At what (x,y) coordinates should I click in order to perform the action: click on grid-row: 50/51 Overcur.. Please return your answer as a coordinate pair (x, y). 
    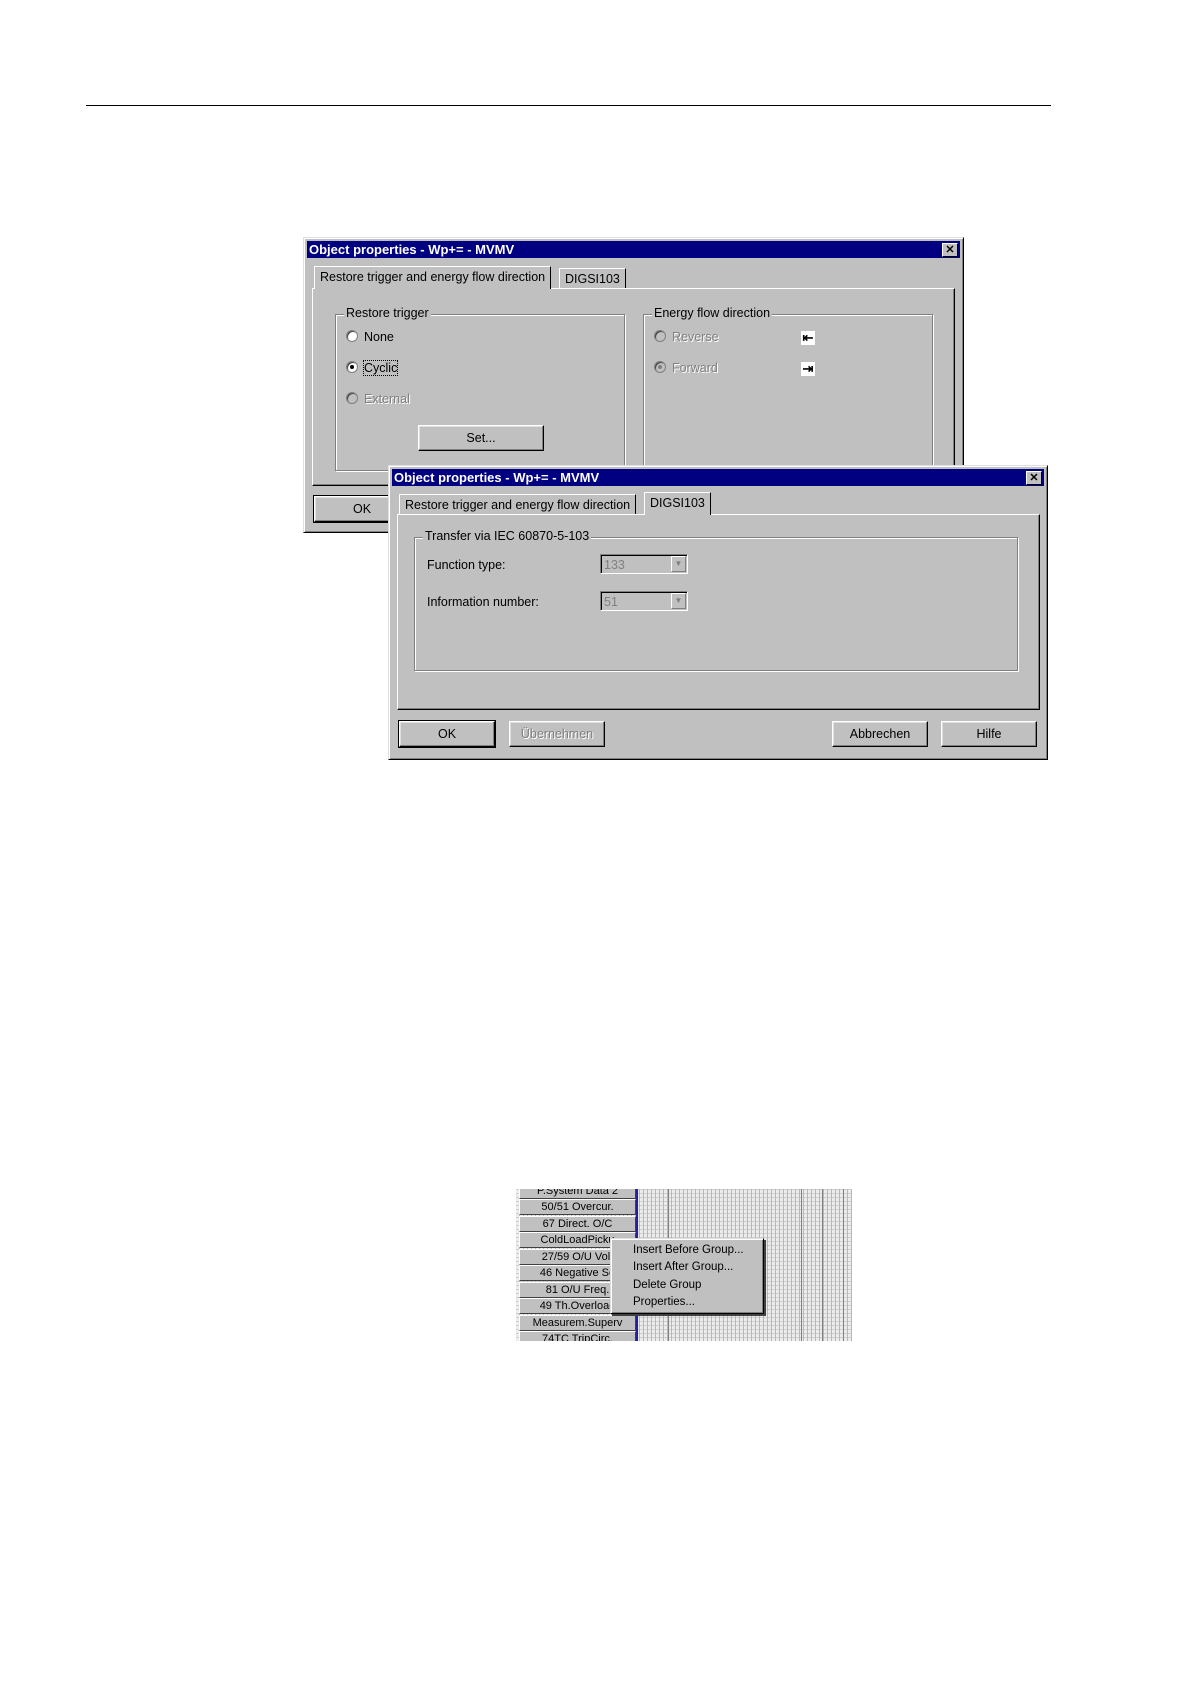
    Looking at the image, I should click on (577, 1207).